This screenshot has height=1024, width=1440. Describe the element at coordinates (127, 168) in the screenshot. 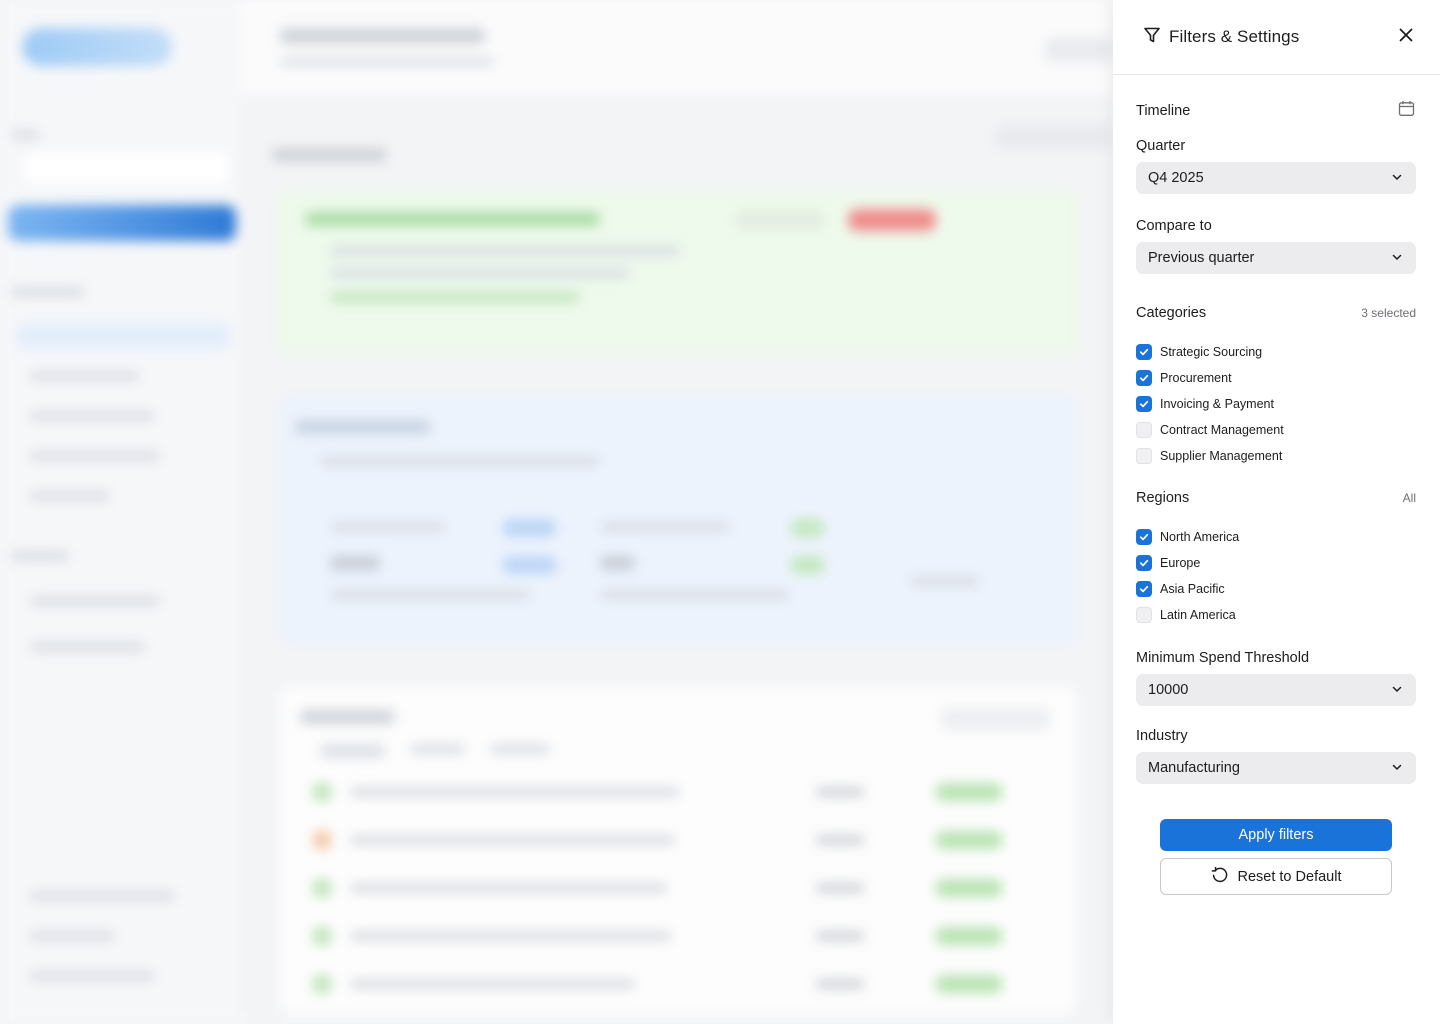

I see `bg-field` at that location.